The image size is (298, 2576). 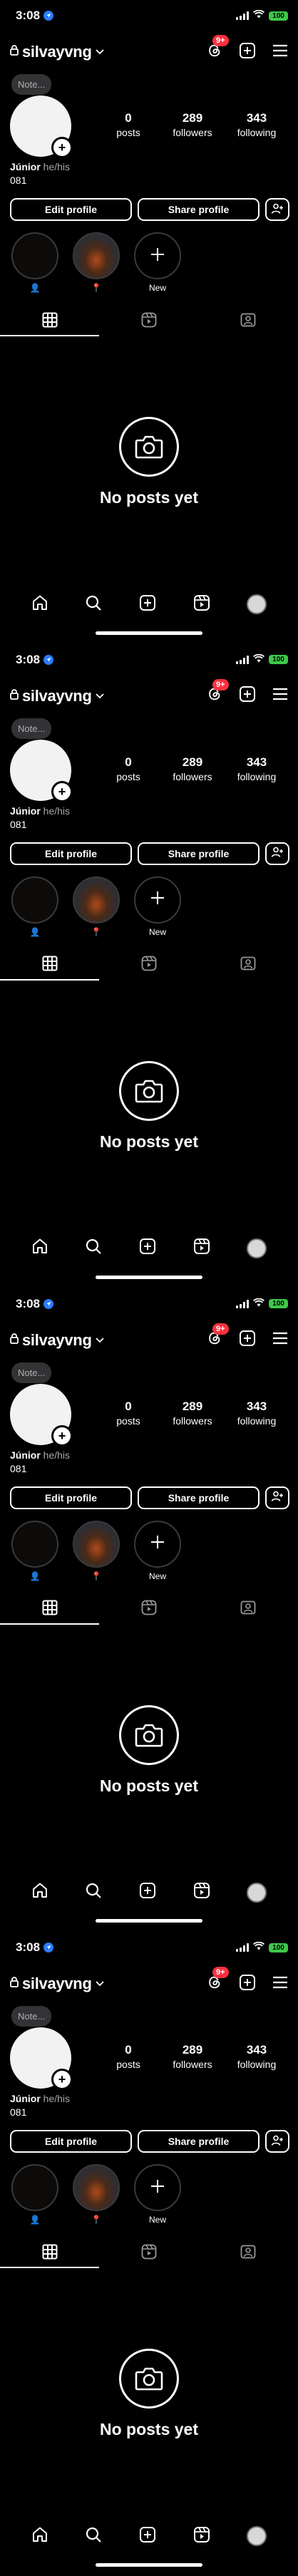 What do you see at coordinates (149, 49) in the screenshot?
I see `profile-header: silvayvng 9+` at bounding box center [149, 49].